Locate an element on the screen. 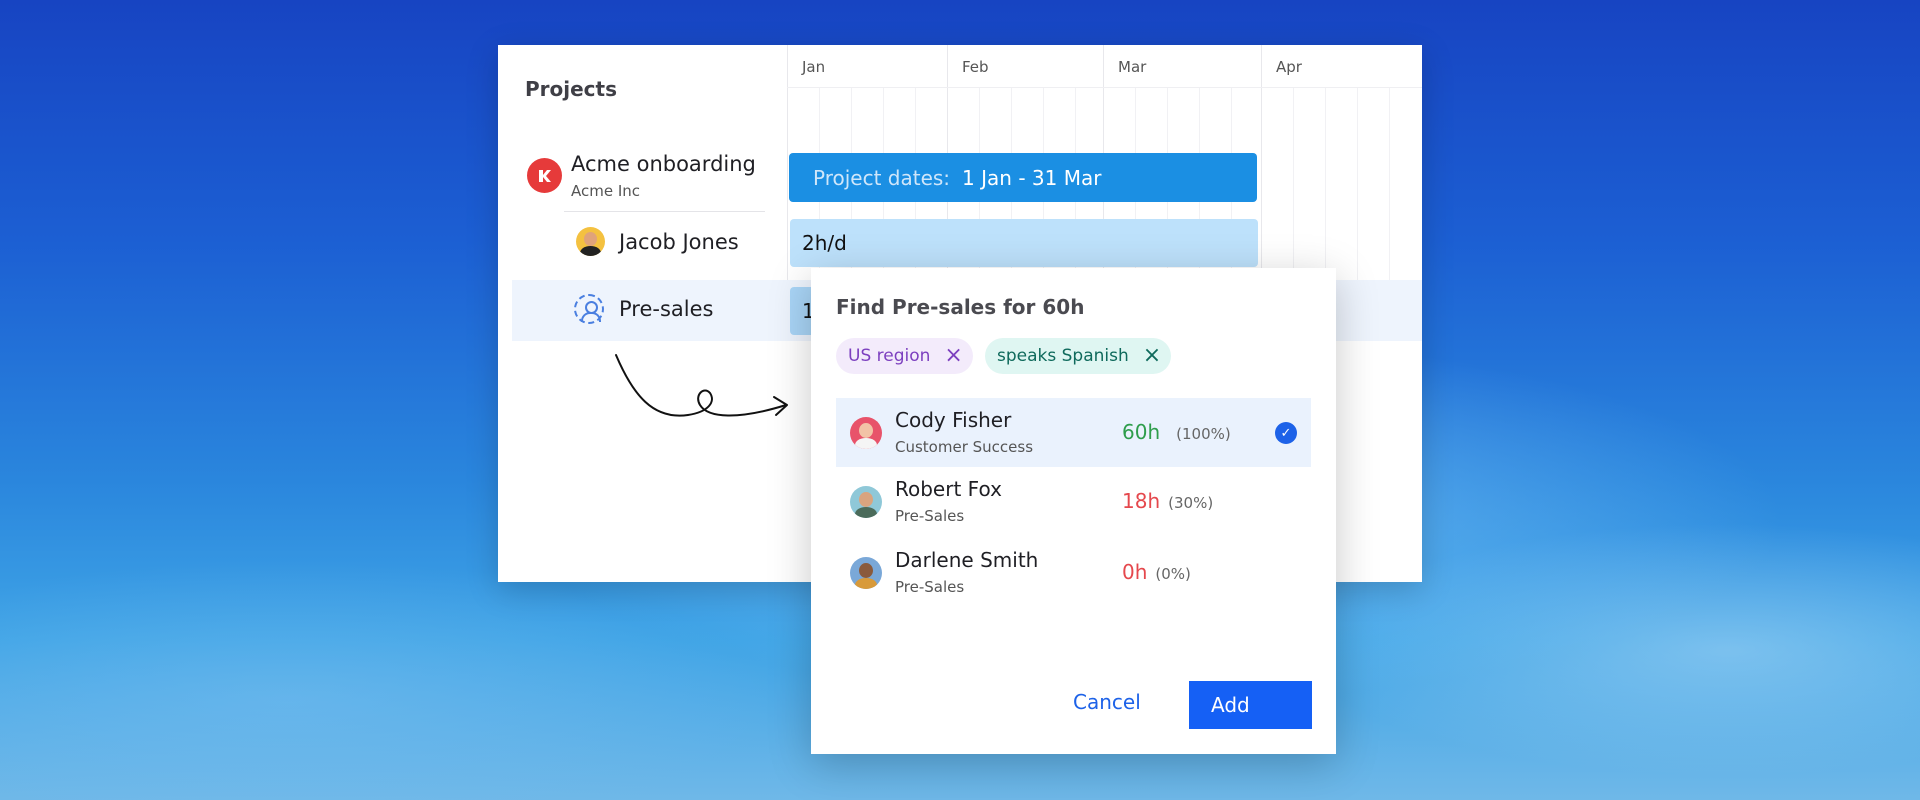 The image size is (1920, 800). filter-chip-label: US region is located at coordinates (889, 356).